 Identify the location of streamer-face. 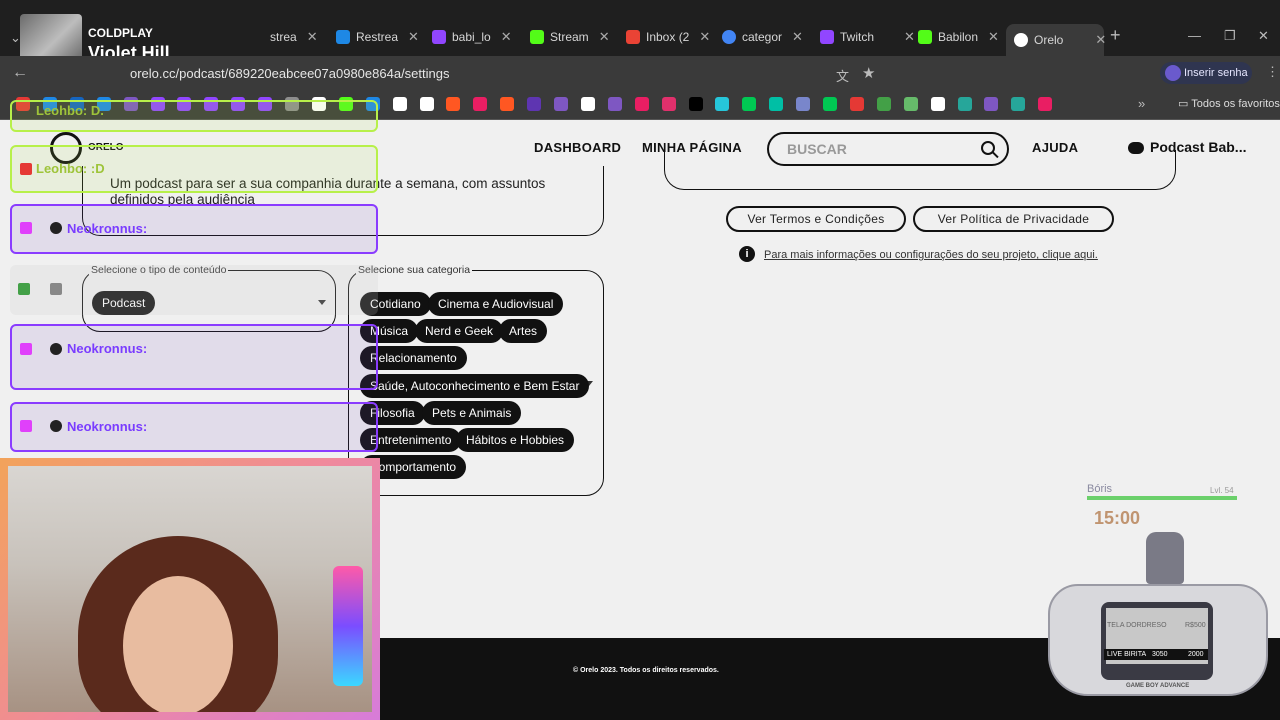
(178, 644).